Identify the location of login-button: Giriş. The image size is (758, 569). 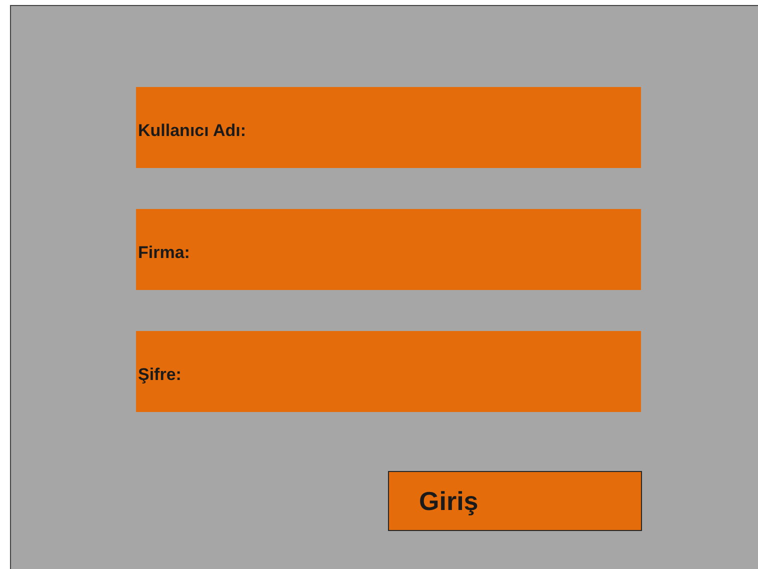
(515, 501).